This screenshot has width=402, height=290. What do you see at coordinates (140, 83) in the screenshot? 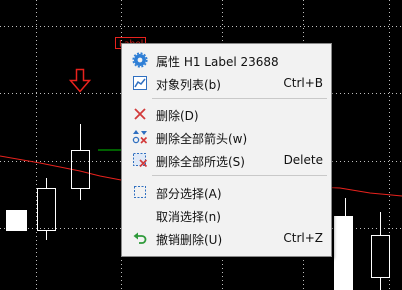
I see `chart-list-icon` at bounding box center [140, 83].